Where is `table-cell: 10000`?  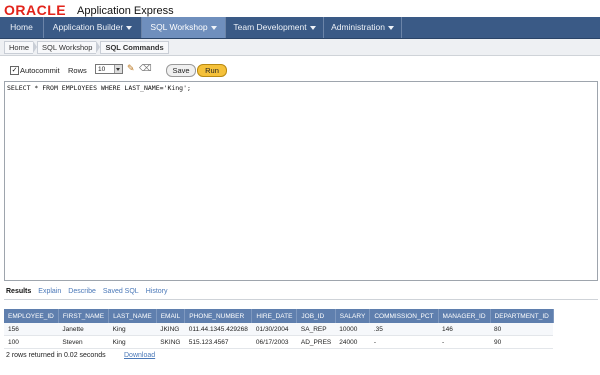 table-cell: 10000 is located at coordinates (352, 329).